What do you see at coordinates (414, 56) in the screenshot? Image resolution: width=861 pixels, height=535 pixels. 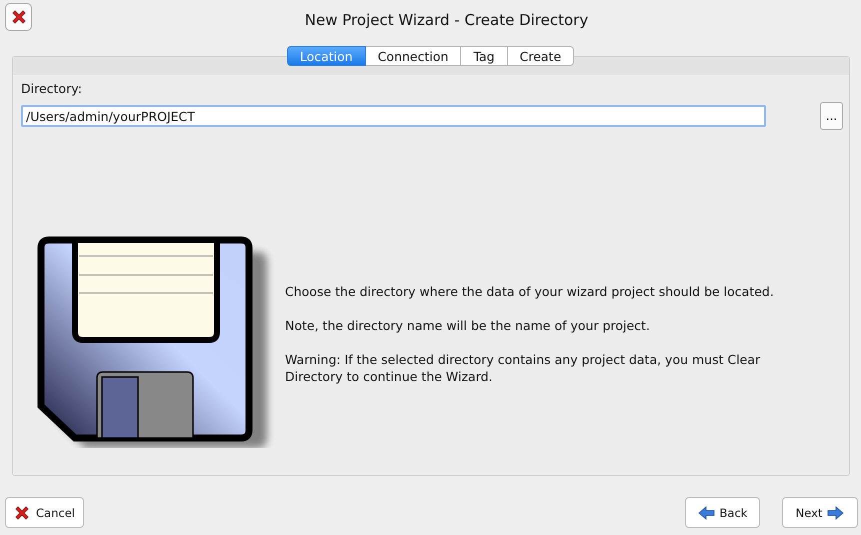 I see `tab: Connection` at bounding box center [414, 56].